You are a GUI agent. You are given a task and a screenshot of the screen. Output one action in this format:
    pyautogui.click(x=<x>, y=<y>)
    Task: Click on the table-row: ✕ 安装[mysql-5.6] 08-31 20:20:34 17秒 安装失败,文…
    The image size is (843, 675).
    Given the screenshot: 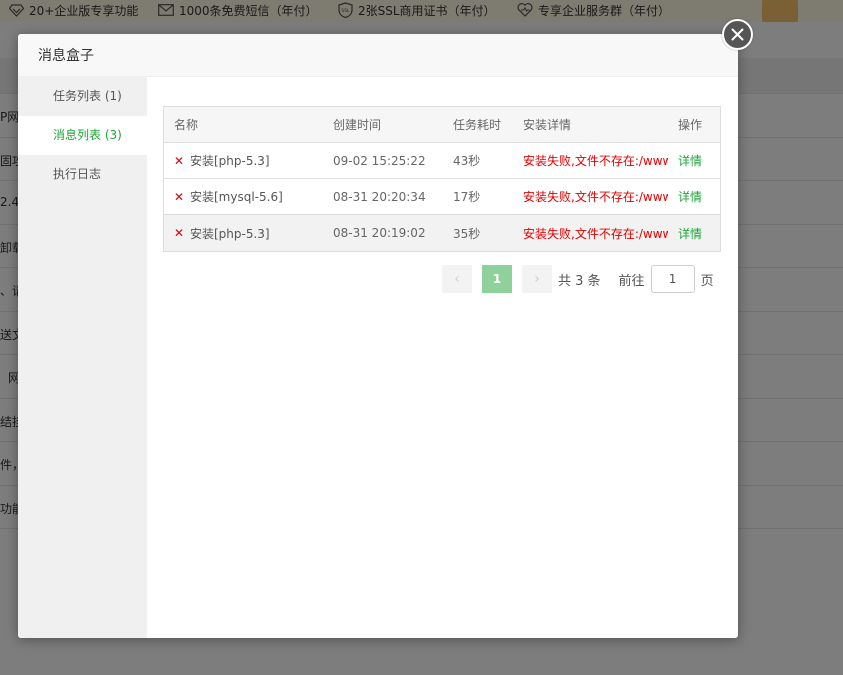 What is the action you would take?
    pyautogui.click(x=442, y=197)
    